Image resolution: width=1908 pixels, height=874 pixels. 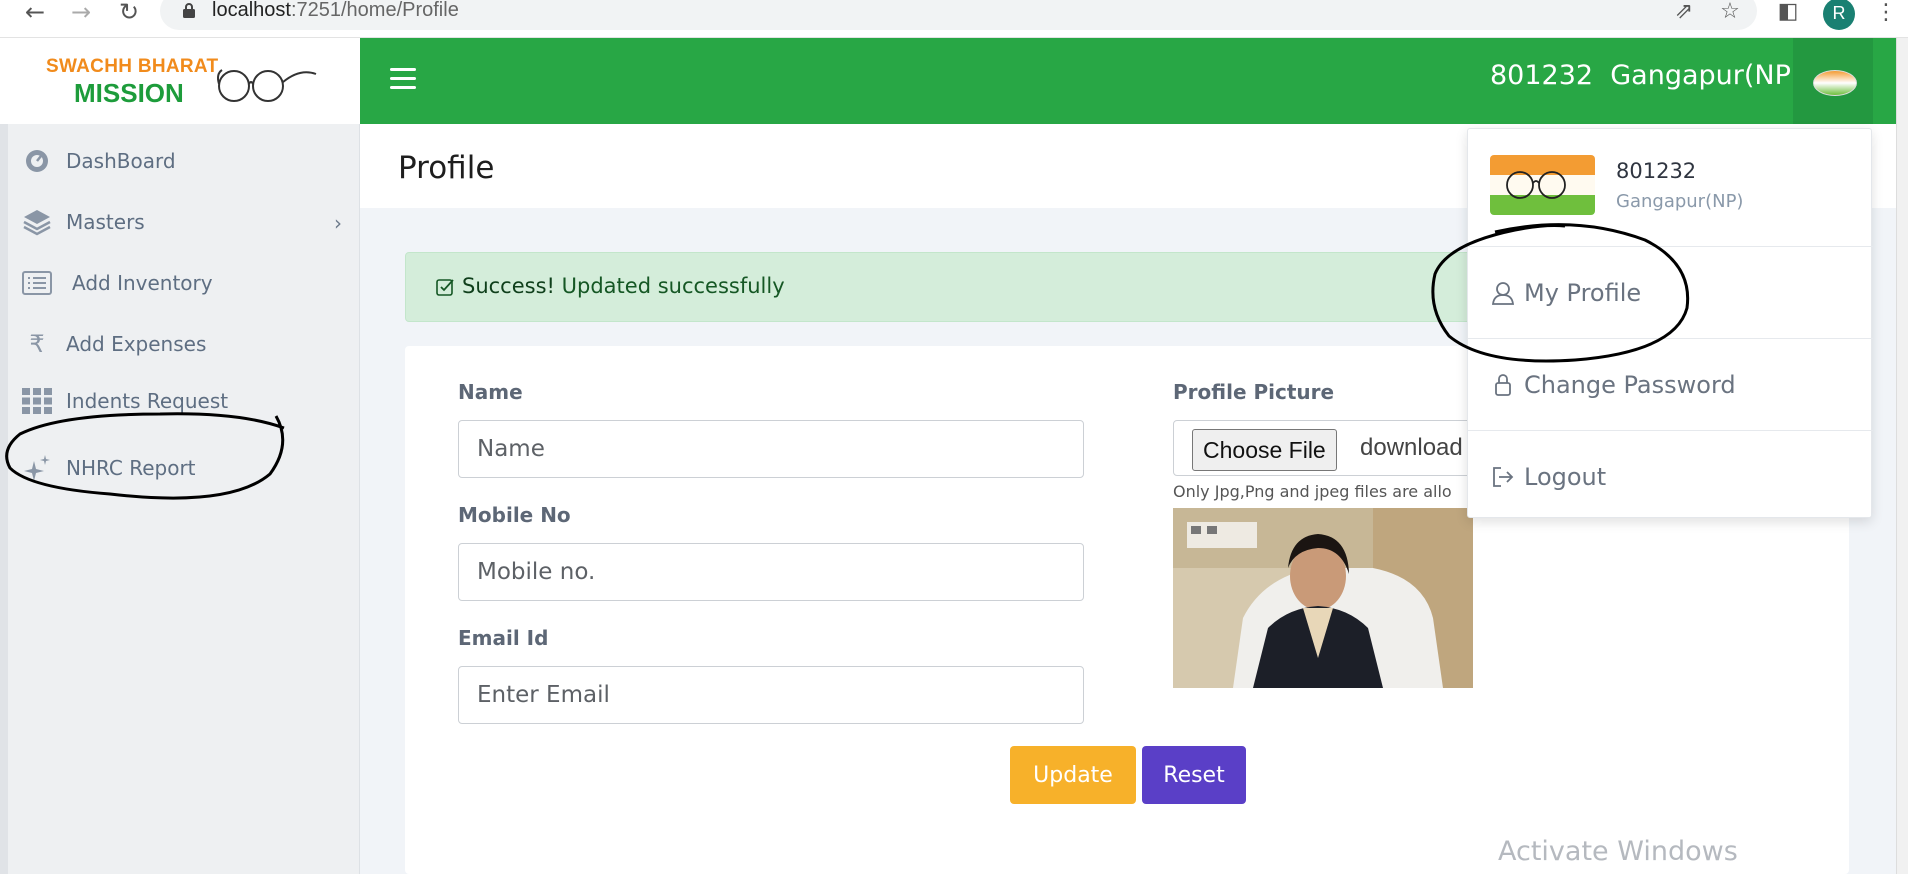 What do you see at coordinates (4, 456) in the screenshot?
I see `sidebar-strip` at bounding box center [4, 456].